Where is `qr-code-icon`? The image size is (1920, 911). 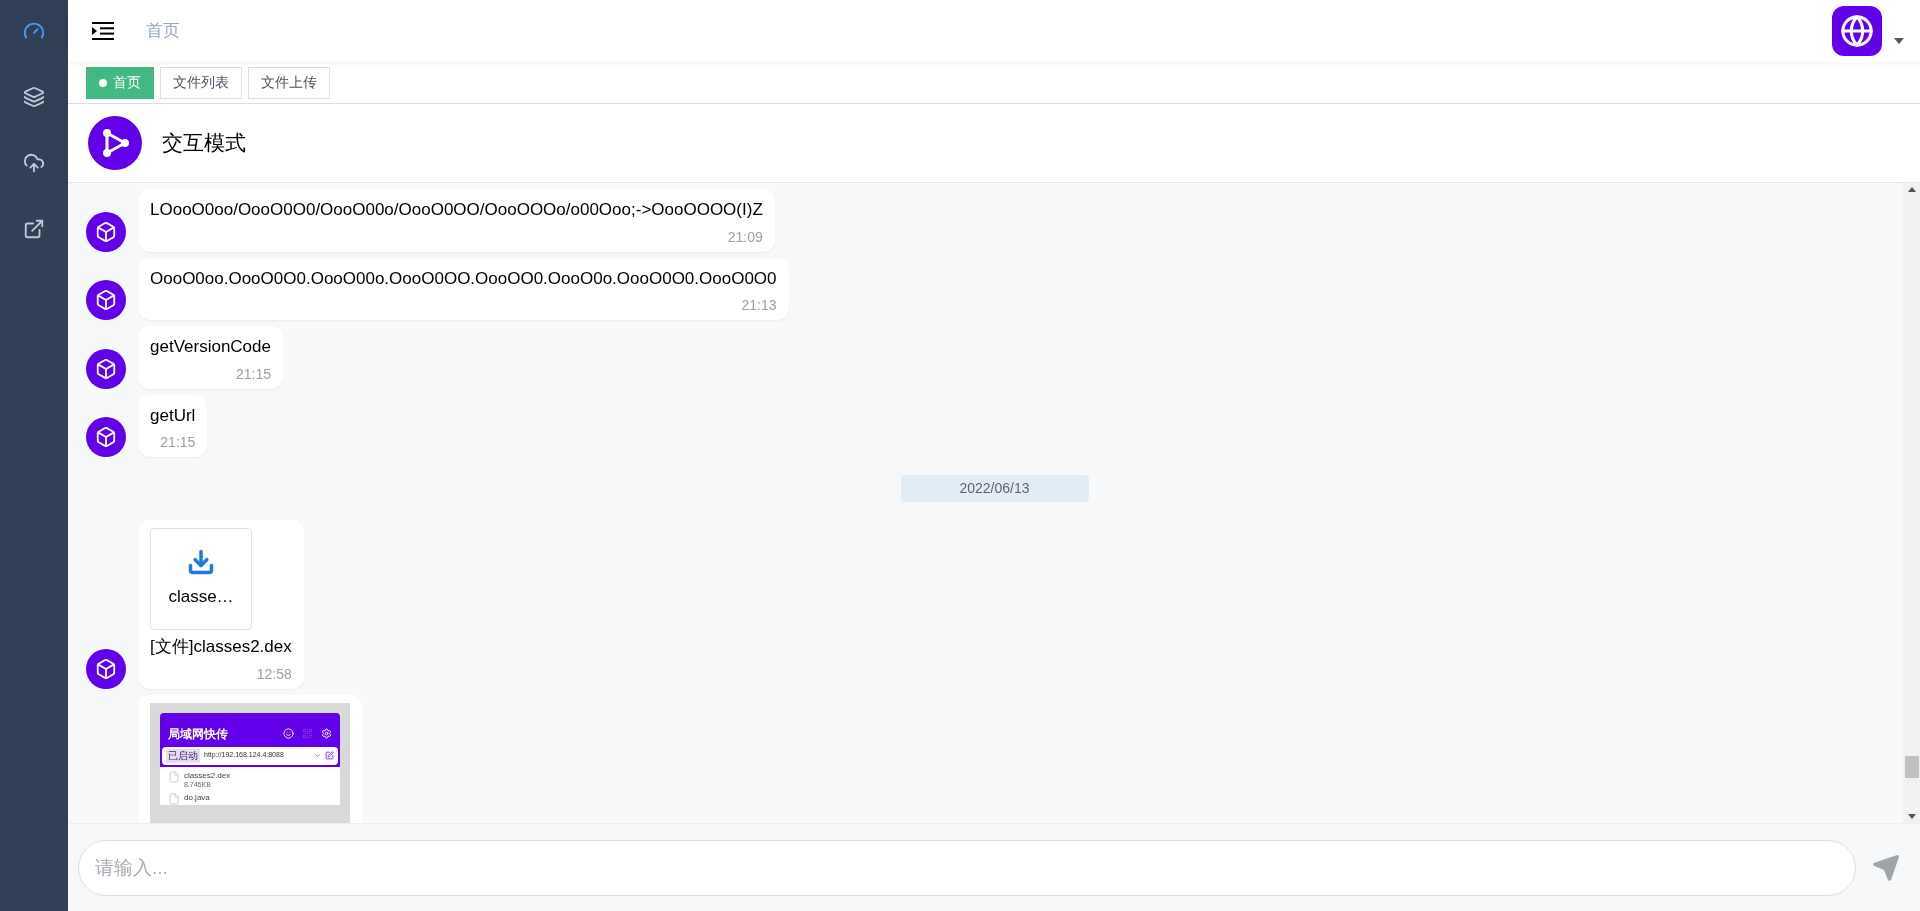 qr-code-icon is located at coordinates (307, 733).